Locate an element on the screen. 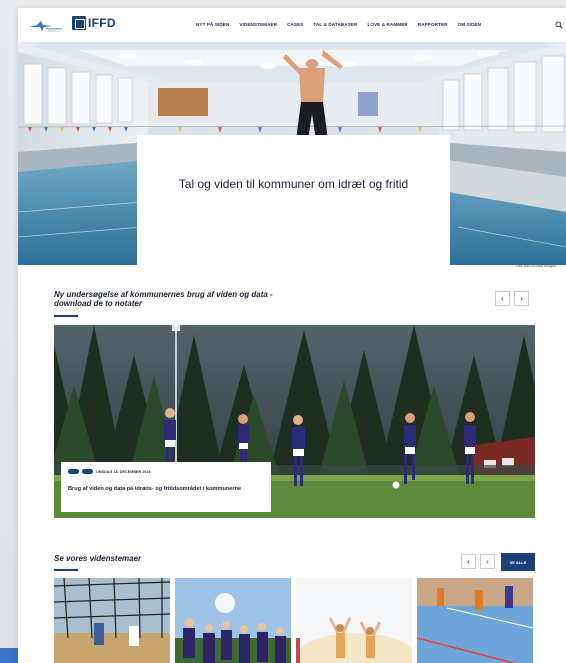  celebration-image is located at coordinates (354, 620).